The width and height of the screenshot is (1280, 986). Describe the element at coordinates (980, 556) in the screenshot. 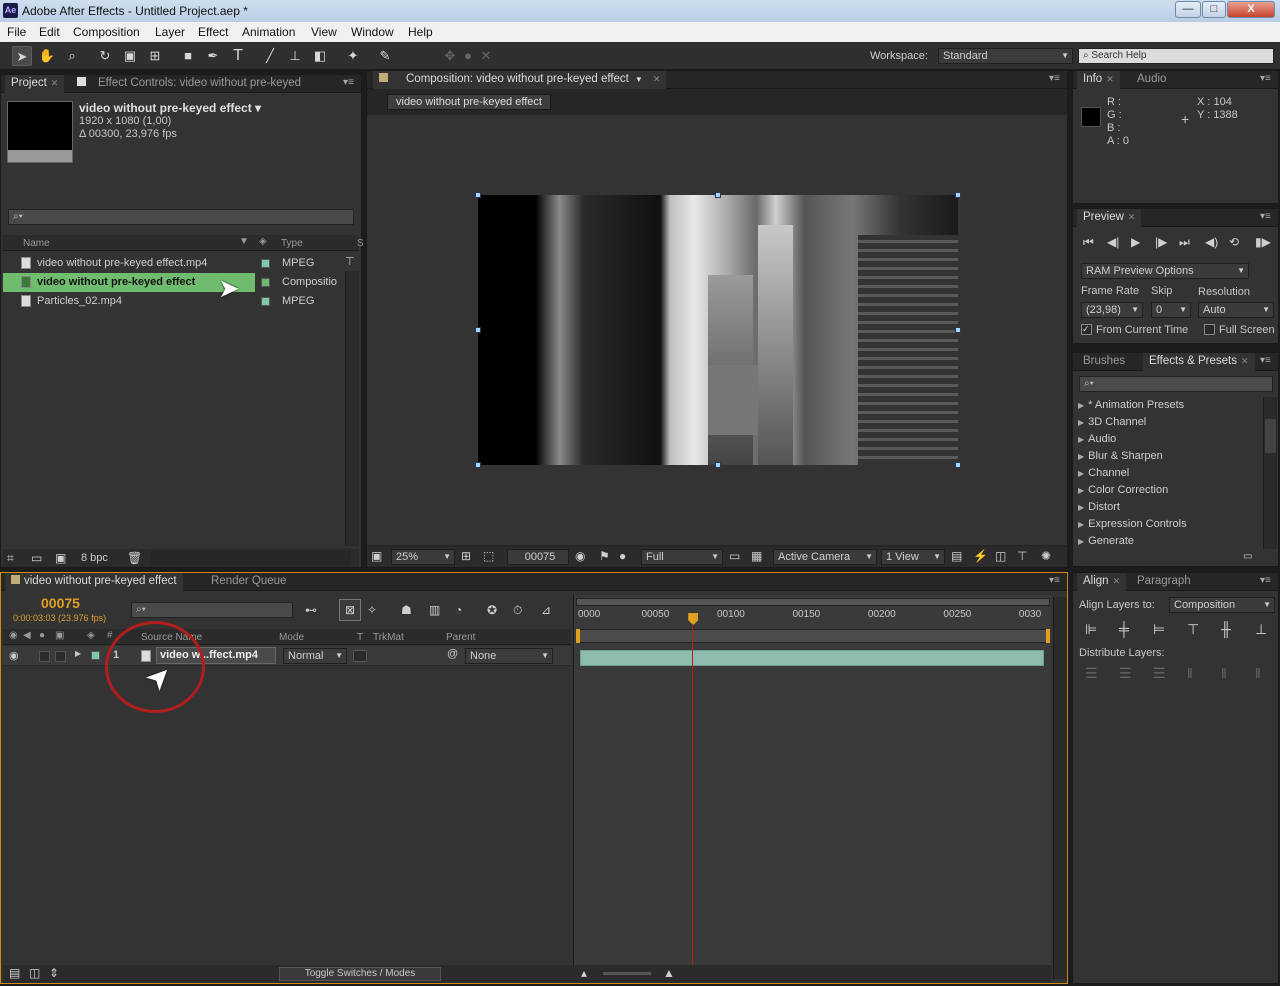

I see `fast-previews-icon: ⚡` at that location.